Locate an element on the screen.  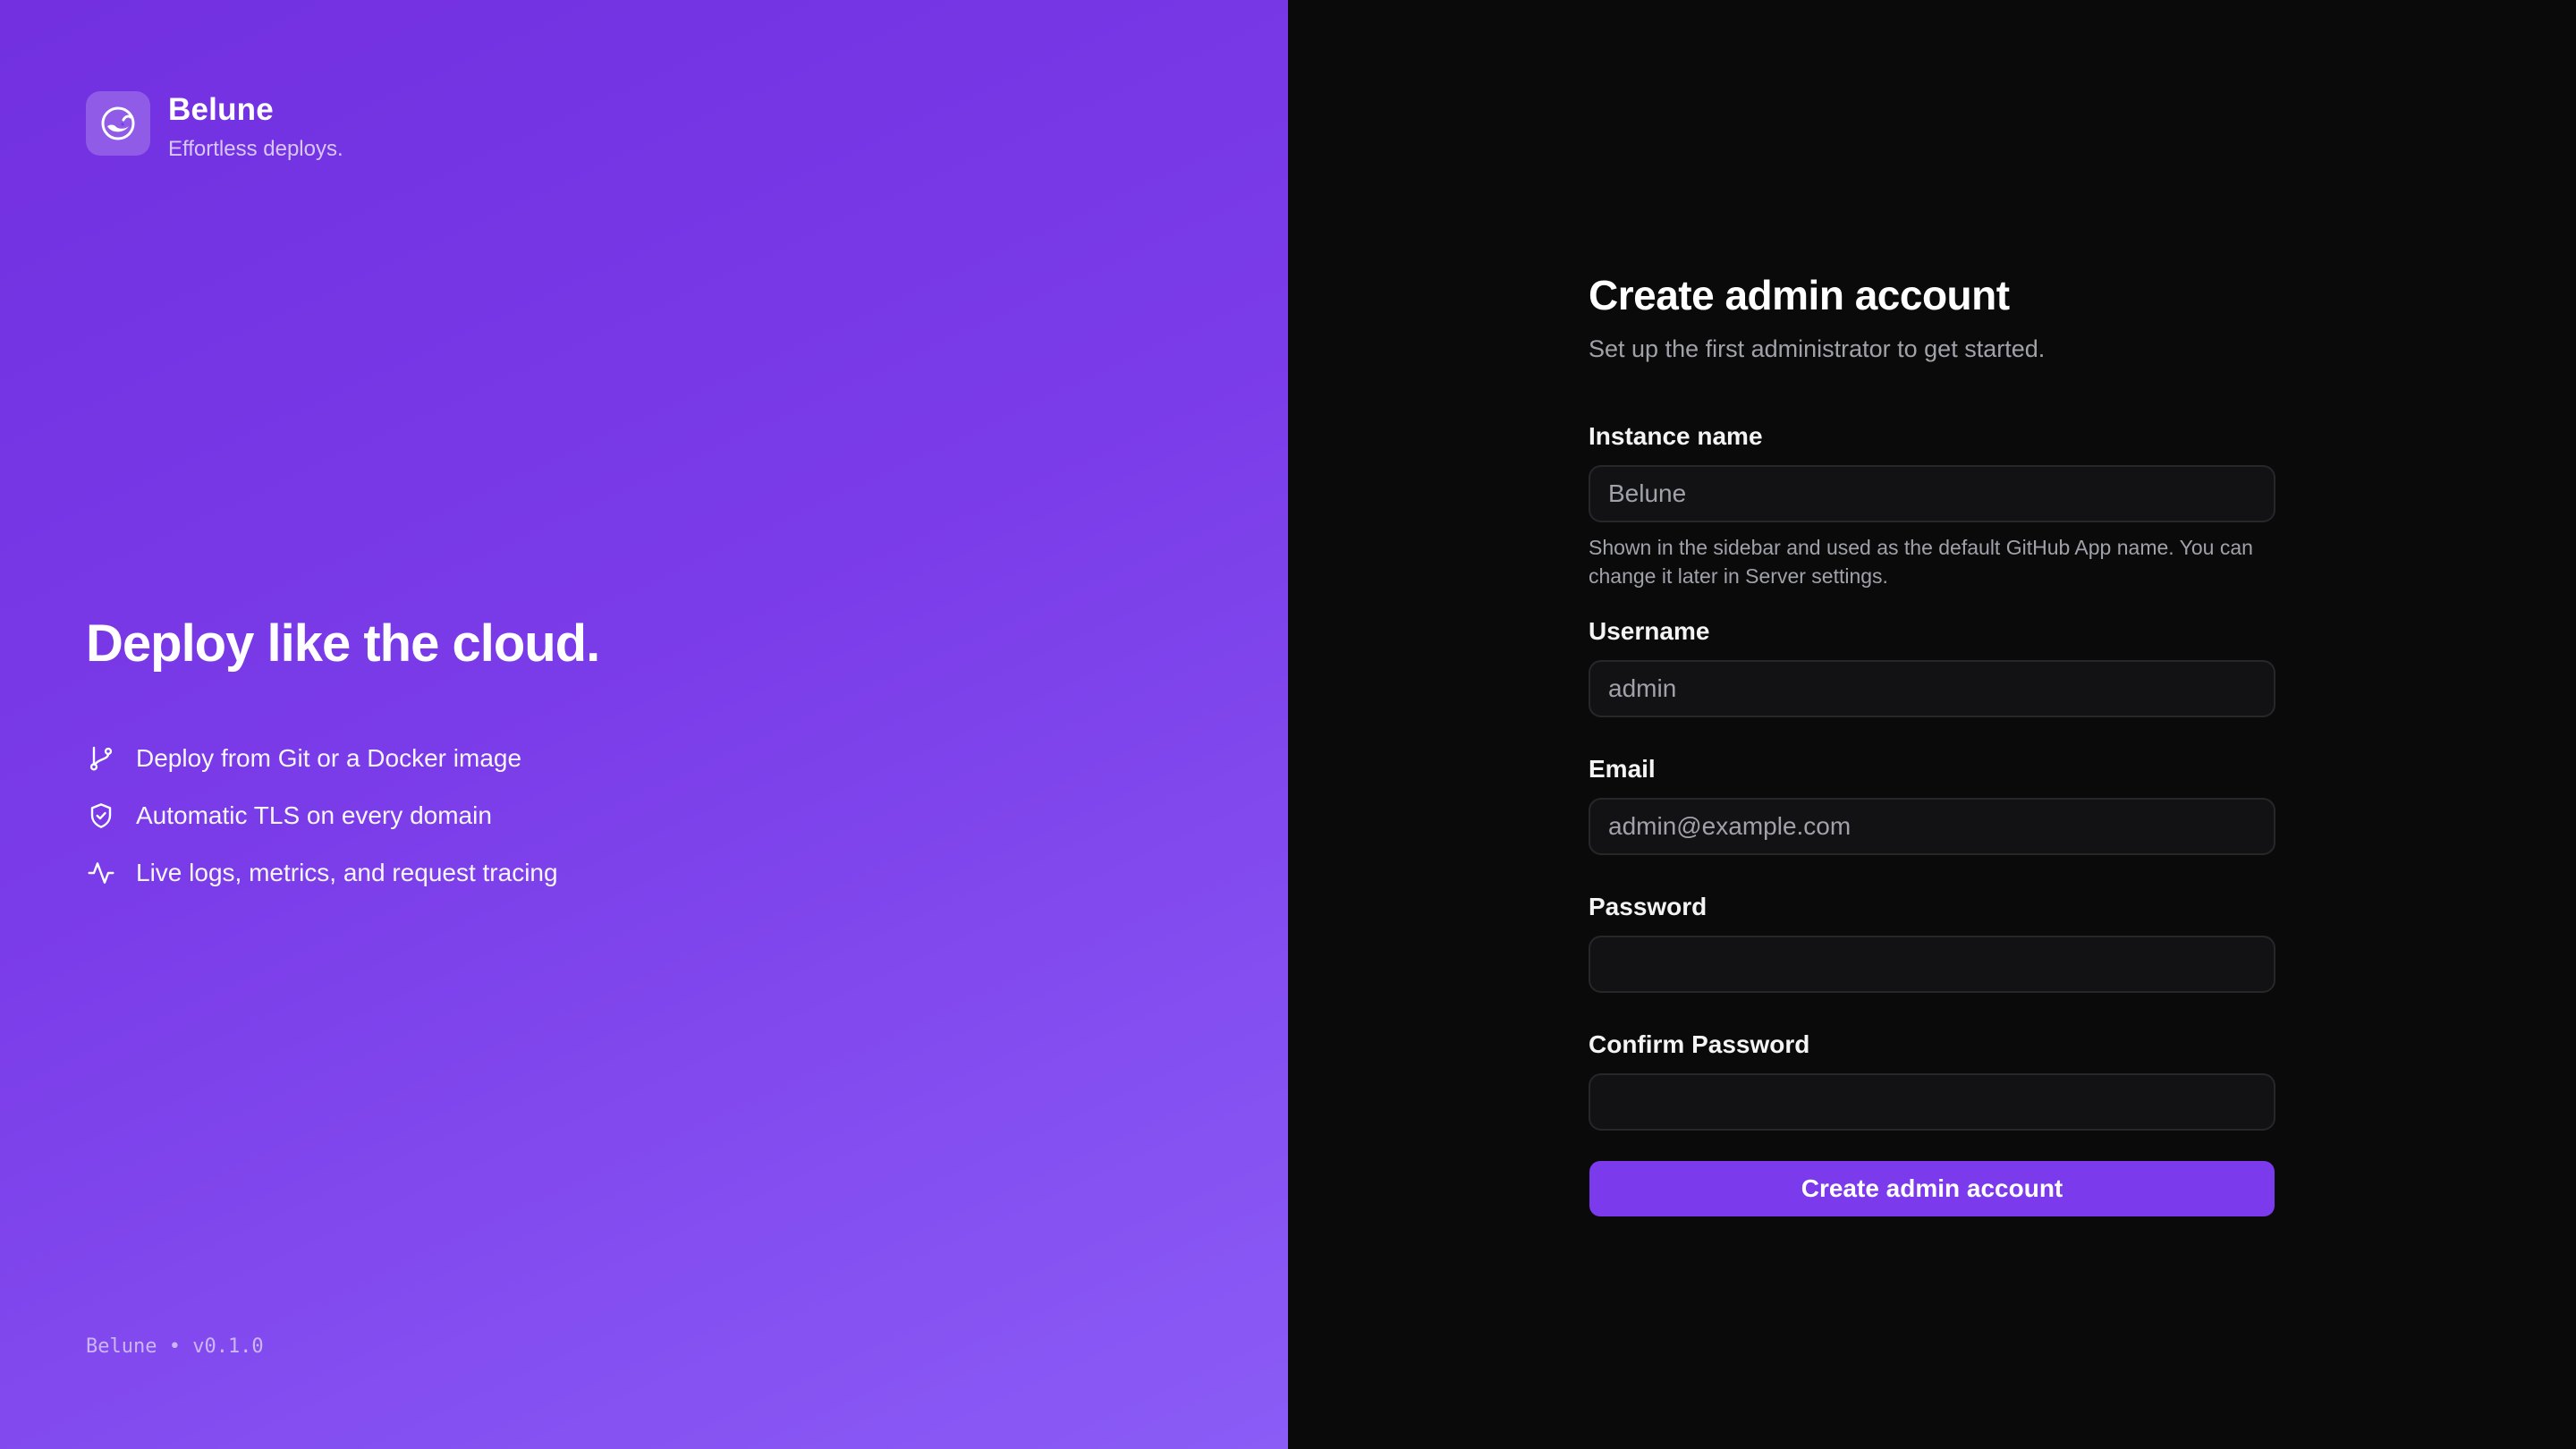
brand-header: Belune Effortless deploys. is located at coordinates (214, 127).